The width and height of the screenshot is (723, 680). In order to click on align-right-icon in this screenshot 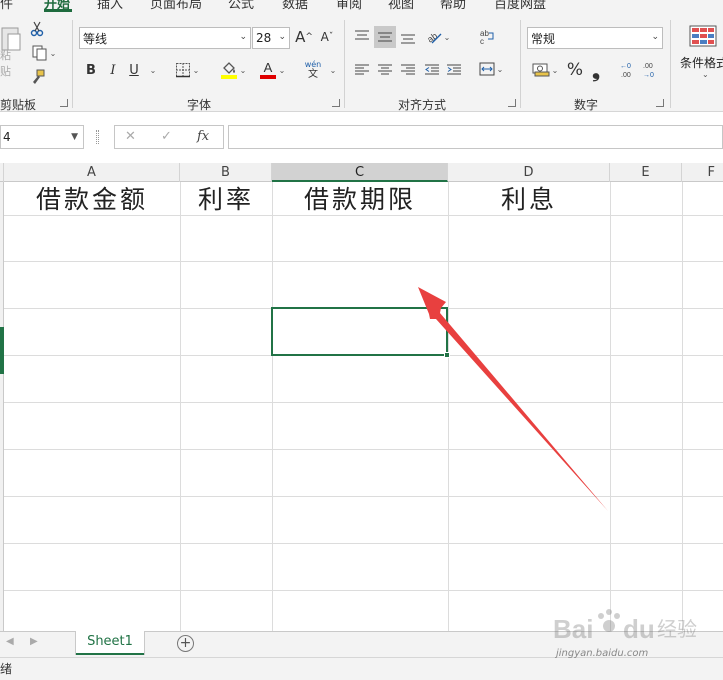, I will do `click(408, 69)`.